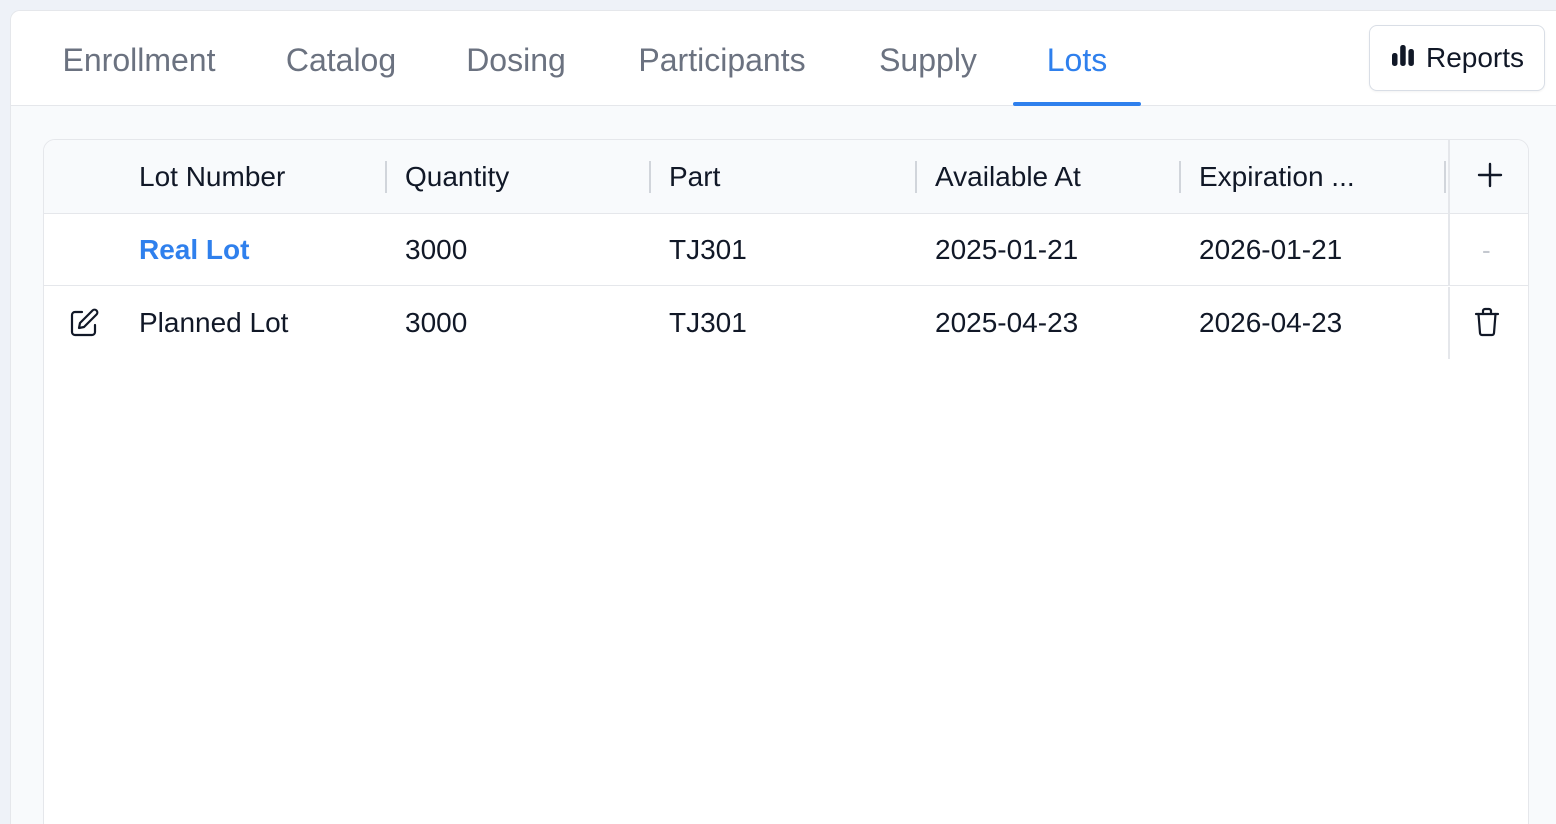 Image resolution: width=1556 pixels, height=824 pixels. I want to click on edit-lot-button, so click(84, 325).